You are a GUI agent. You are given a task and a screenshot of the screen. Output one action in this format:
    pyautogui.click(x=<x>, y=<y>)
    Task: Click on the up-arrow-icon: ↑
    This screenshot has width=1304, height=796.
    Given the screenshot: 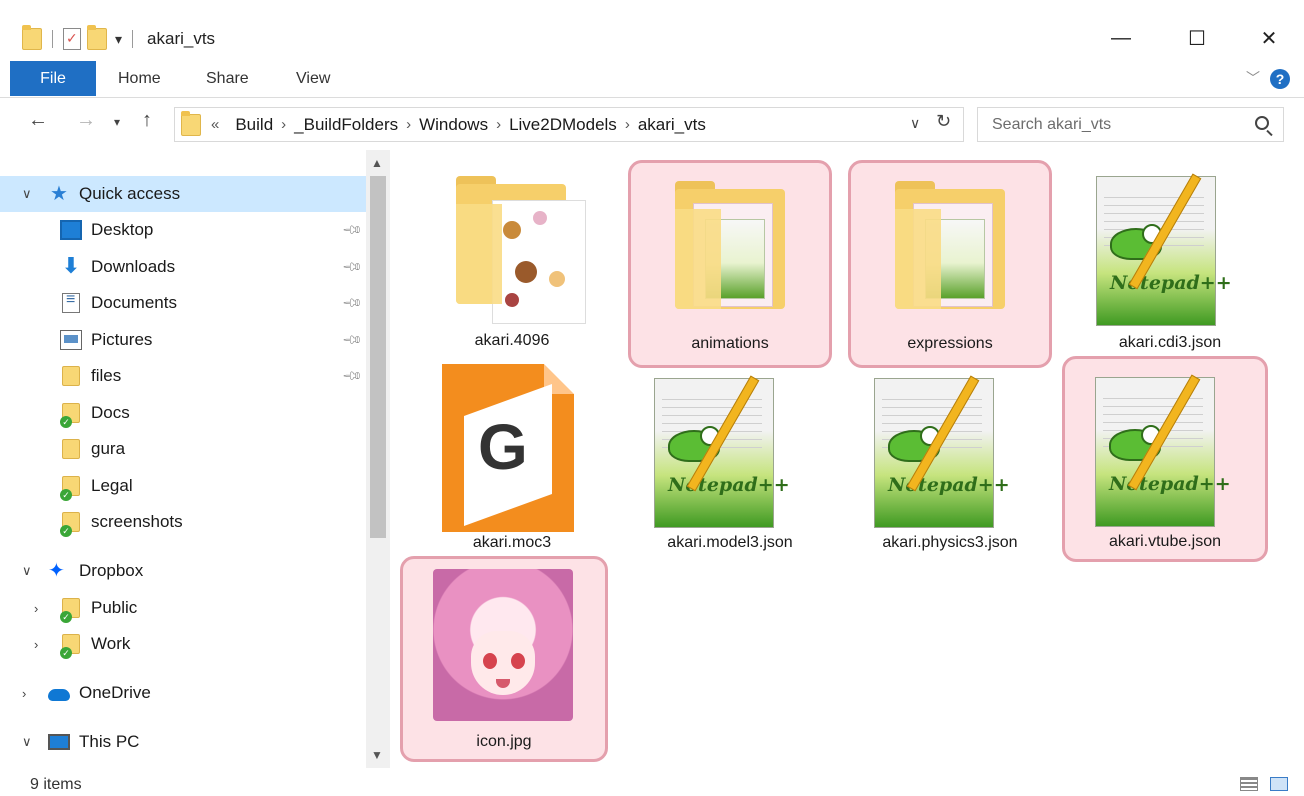 What is the action you would take?
    pyautogui.click(x=147, y=120)
    